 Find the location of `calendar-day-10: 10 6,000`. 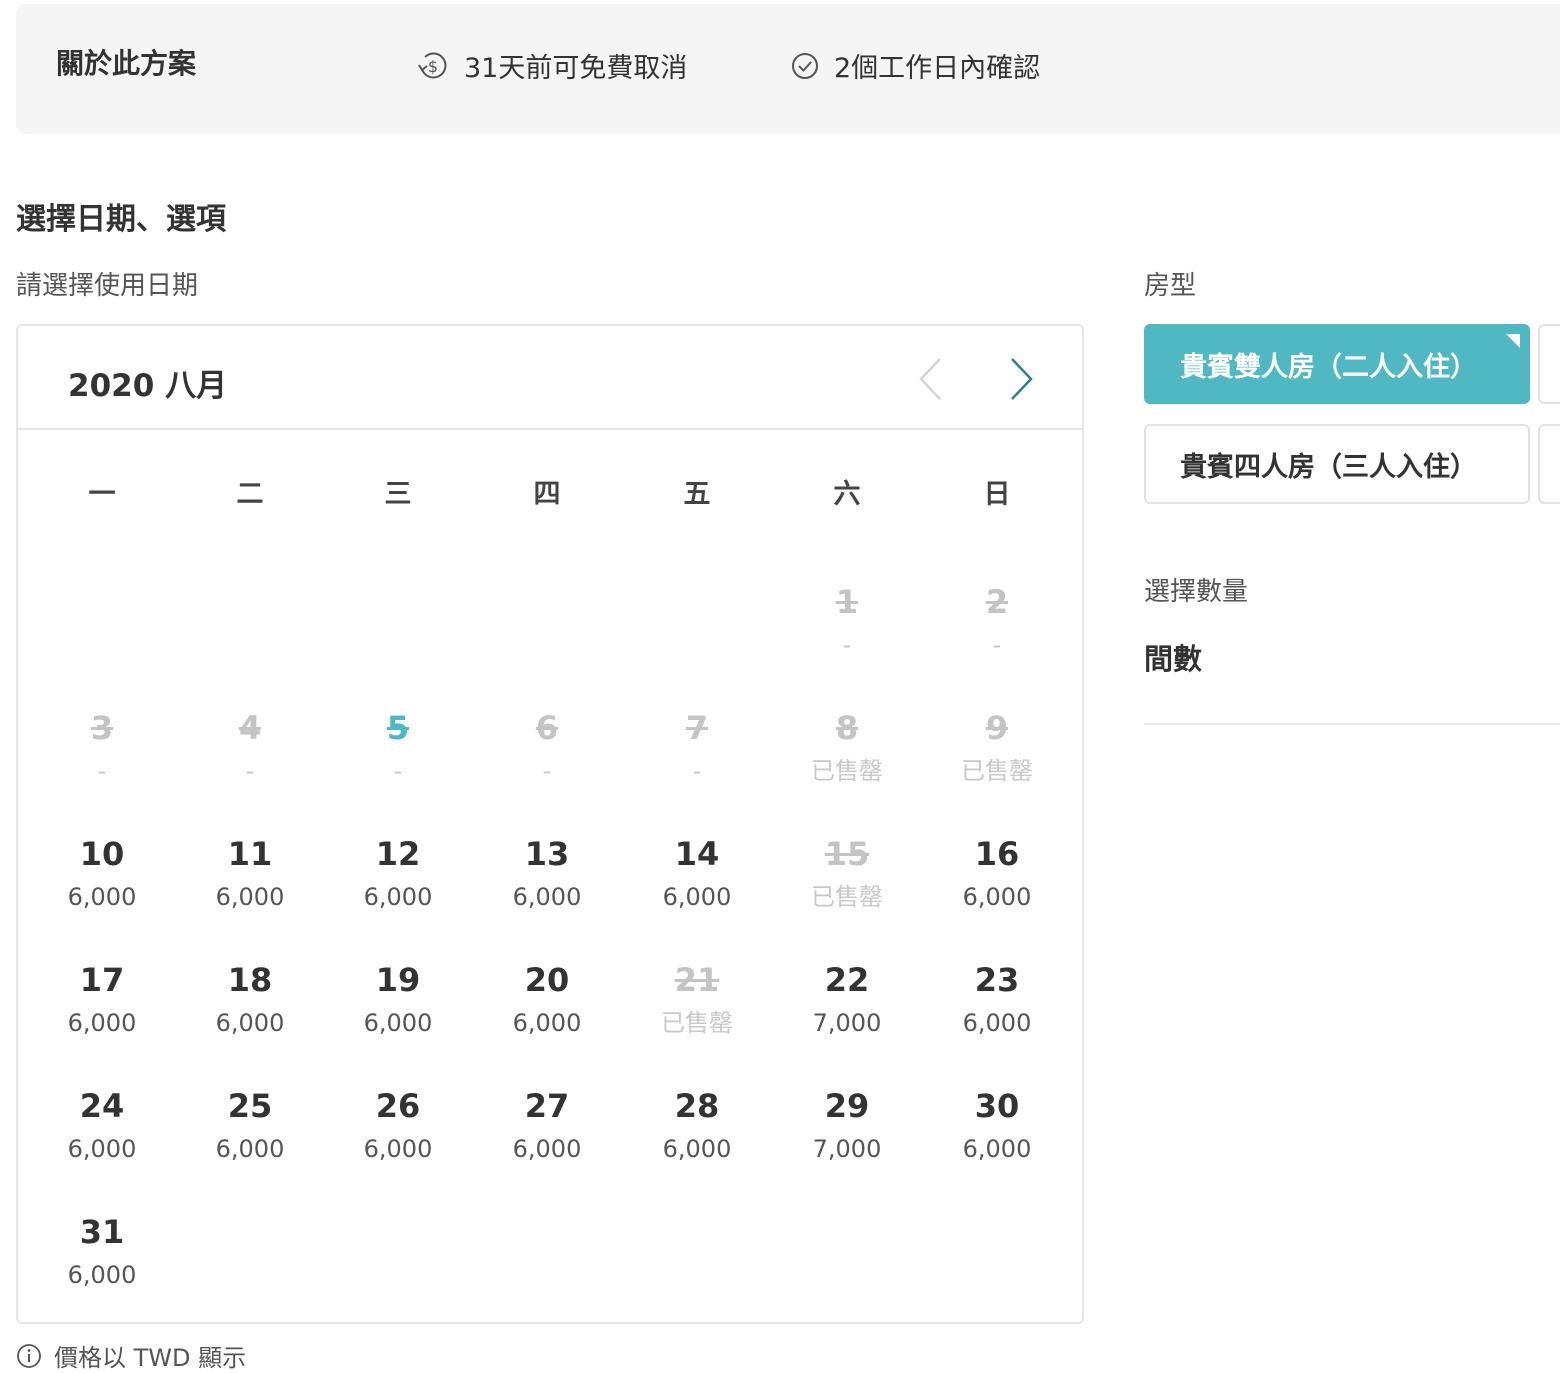

calendar-day-10: 10 6,000 is located at coordinates (102, 889).